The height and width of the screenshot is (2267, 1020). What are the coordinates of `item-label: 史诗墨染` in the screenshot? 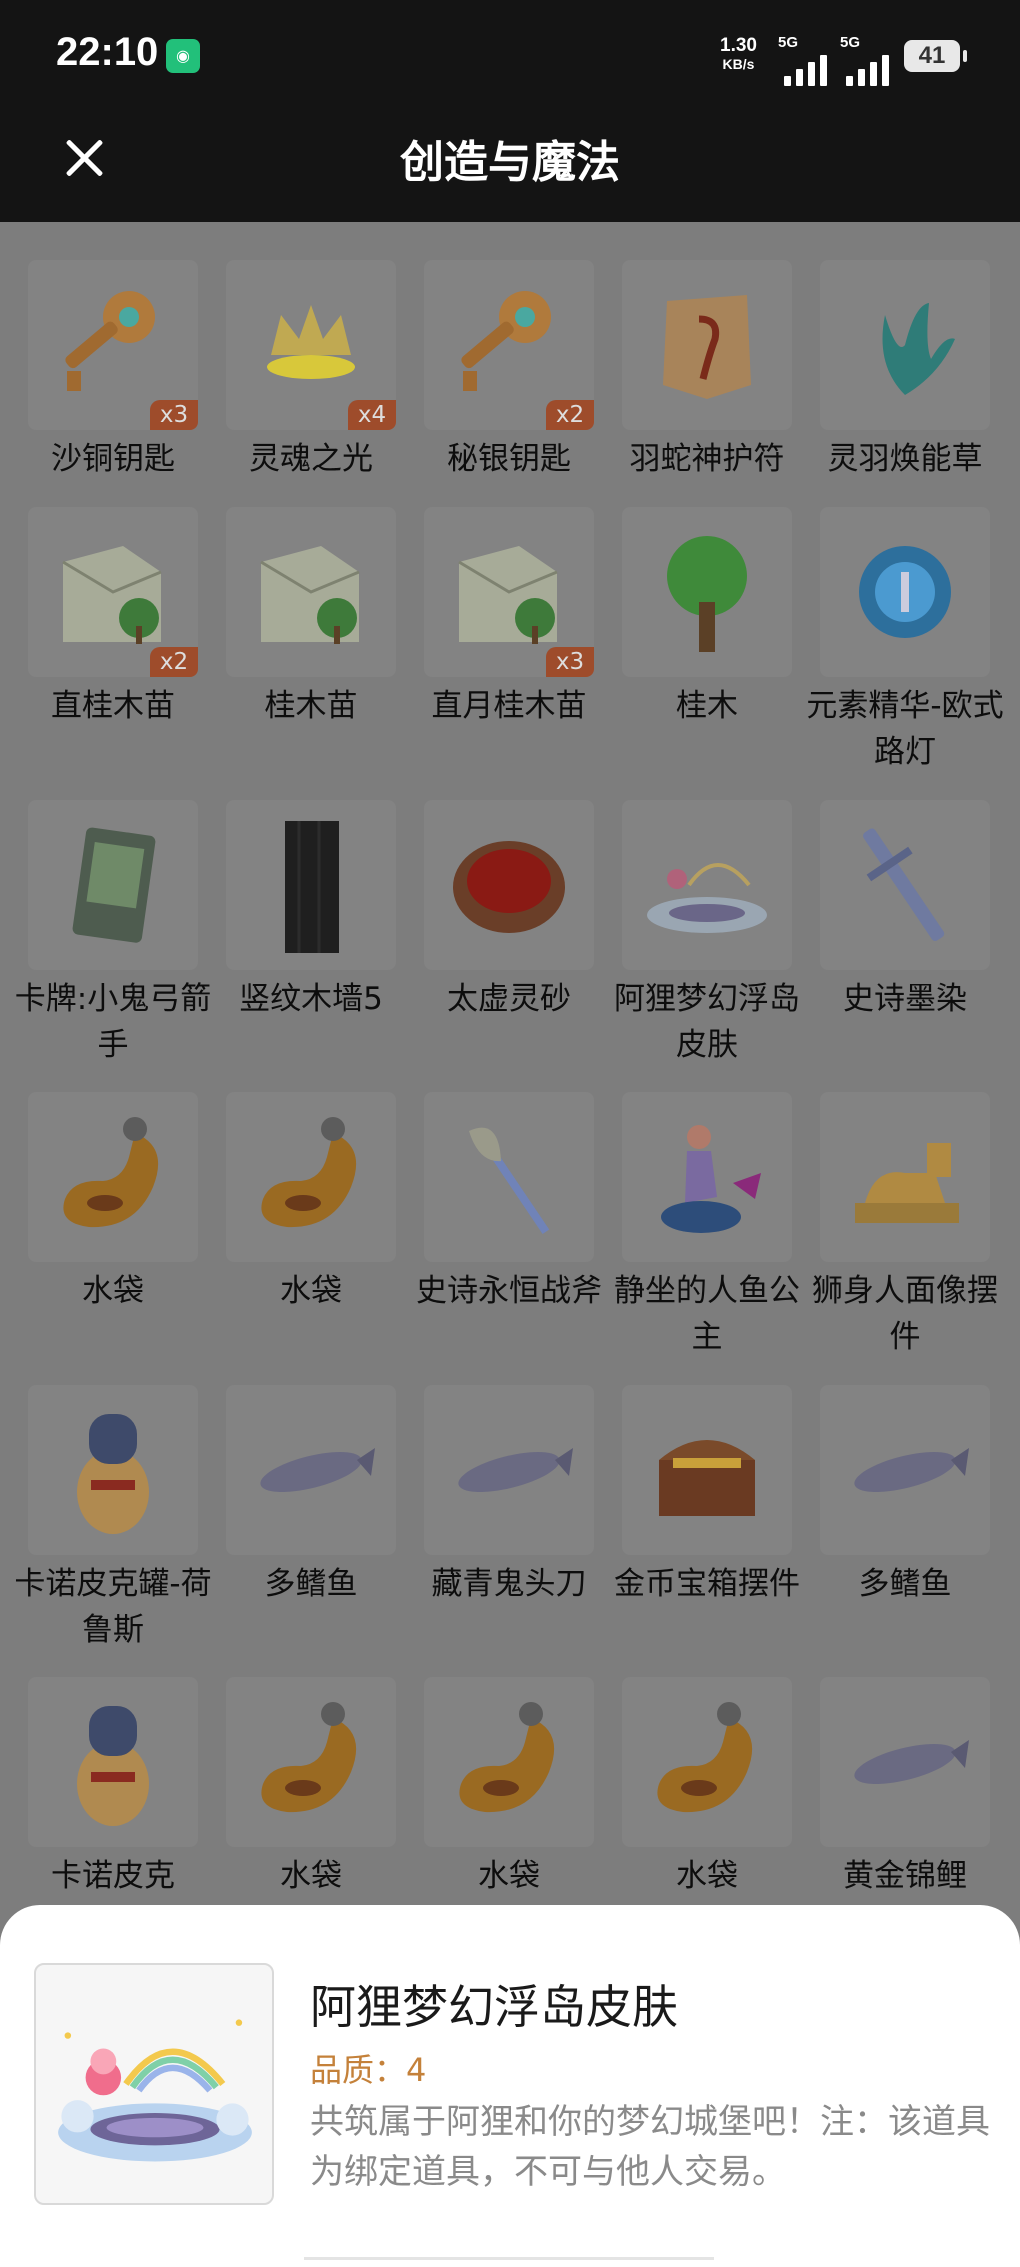 It's located at (905, 999).